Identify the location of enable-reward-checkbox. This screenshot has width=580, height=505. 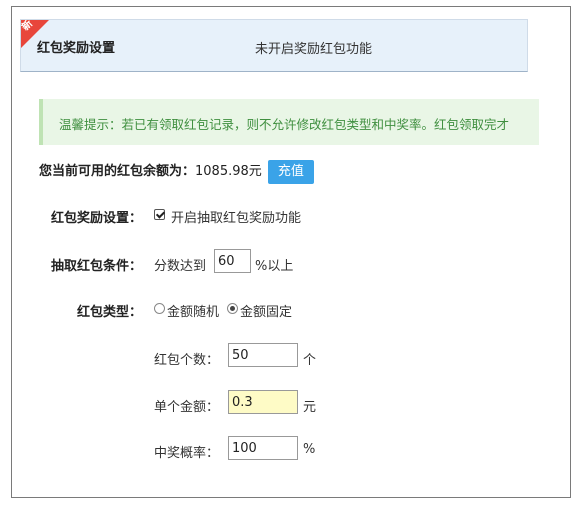
(159, 214).